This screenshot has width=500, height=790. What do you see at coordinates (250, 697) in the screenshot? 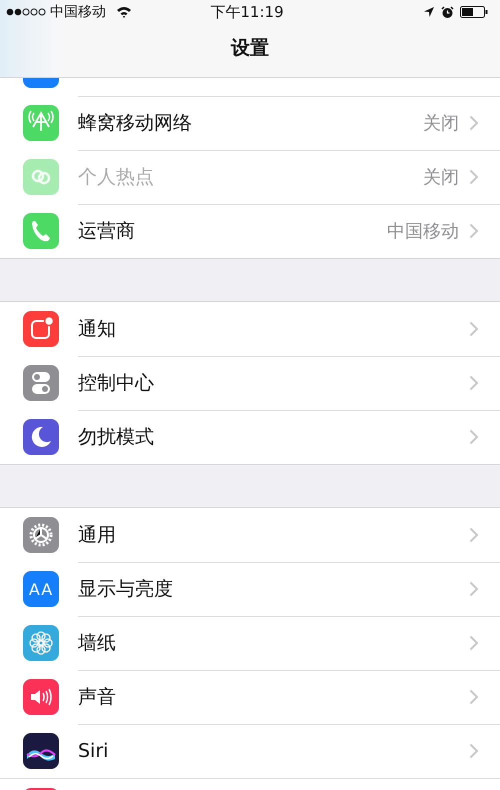
I see `settings-row: 声音` at bounding box center [250, 697].